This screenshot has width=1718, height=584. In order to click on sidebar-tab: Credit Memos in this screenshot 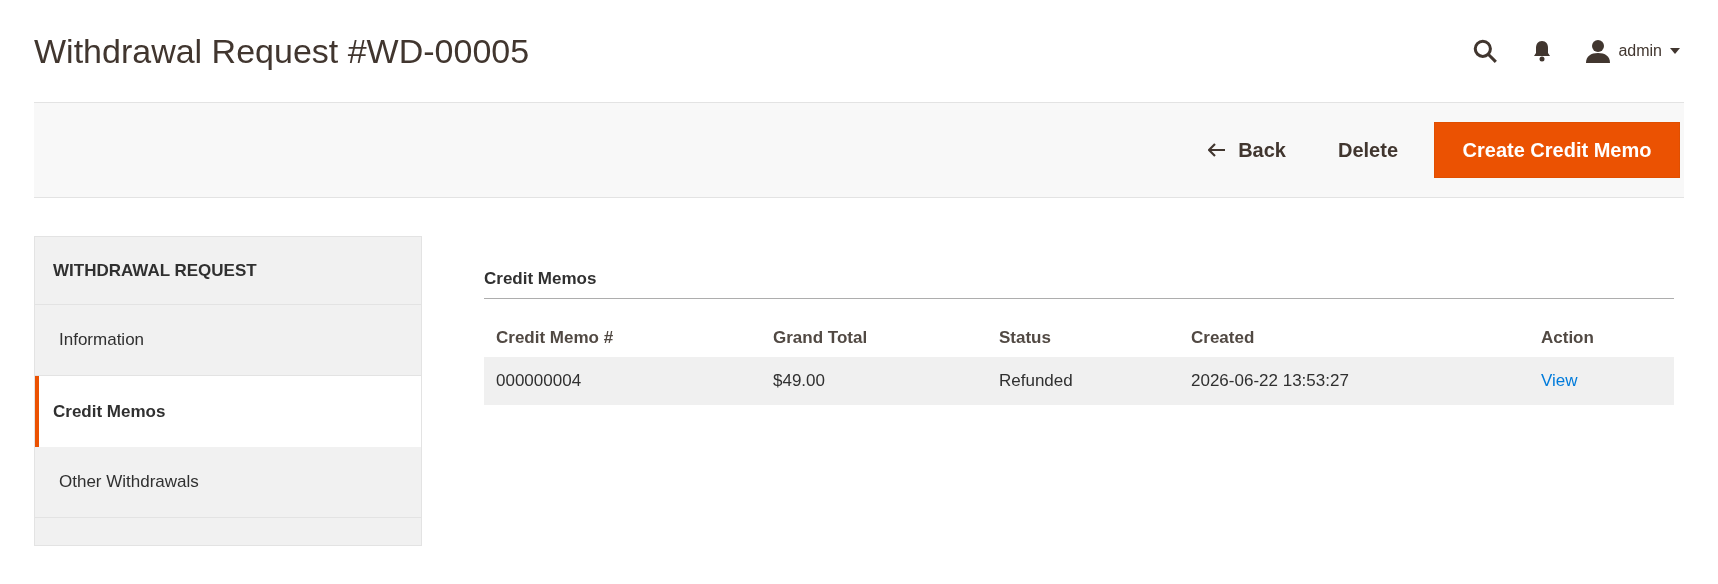, I will do `click(228, 411)`.